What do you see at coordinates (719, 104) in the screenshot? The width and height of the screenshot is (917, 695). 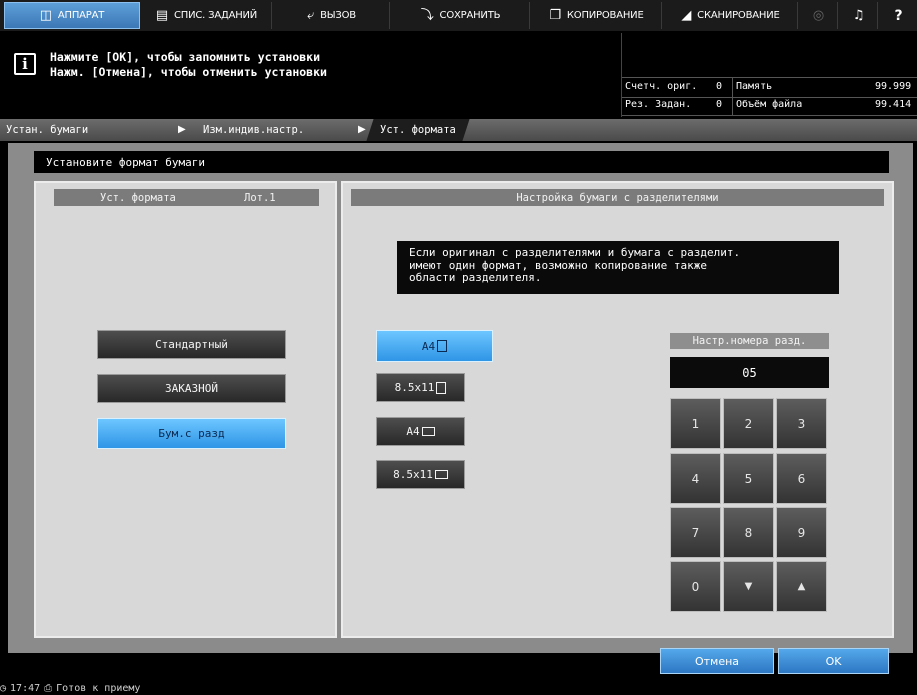 I see `reserved-value: 0` at bounding box center [719, 104].